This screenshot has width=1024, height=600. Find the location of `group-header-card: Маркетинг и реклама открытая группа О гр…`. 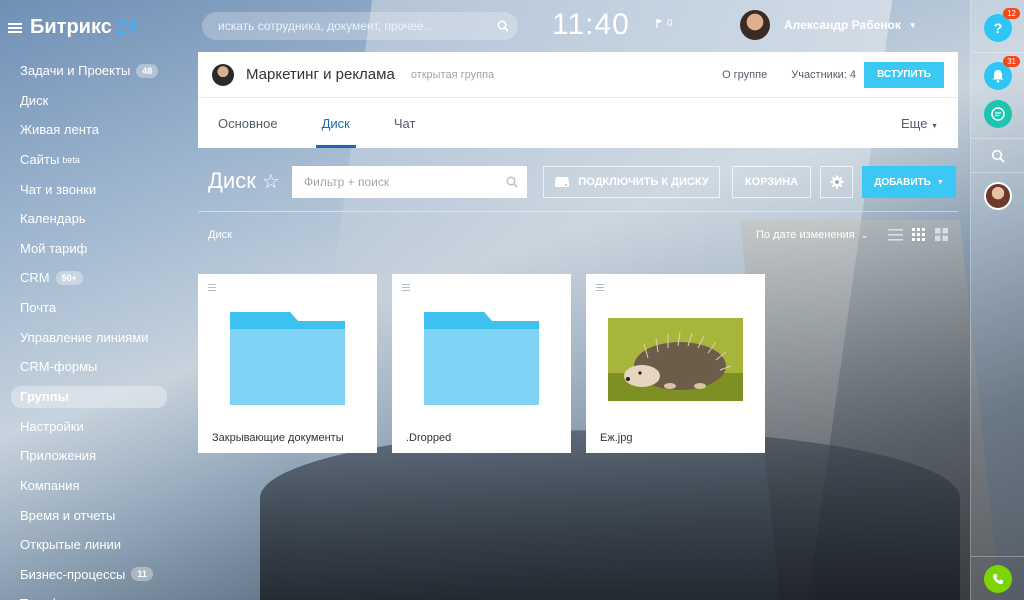

group-header-card: Маркетинг и реклама открытая группа О гр… is located at coordinates (578, 100).